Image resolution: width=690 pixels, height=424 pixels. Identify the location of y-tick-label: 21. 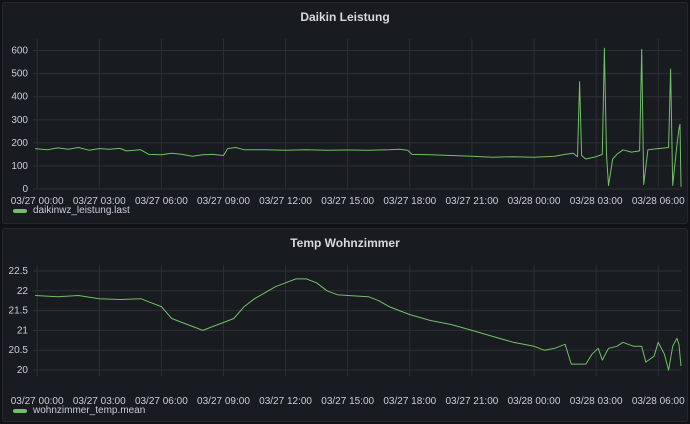
(23, 330).